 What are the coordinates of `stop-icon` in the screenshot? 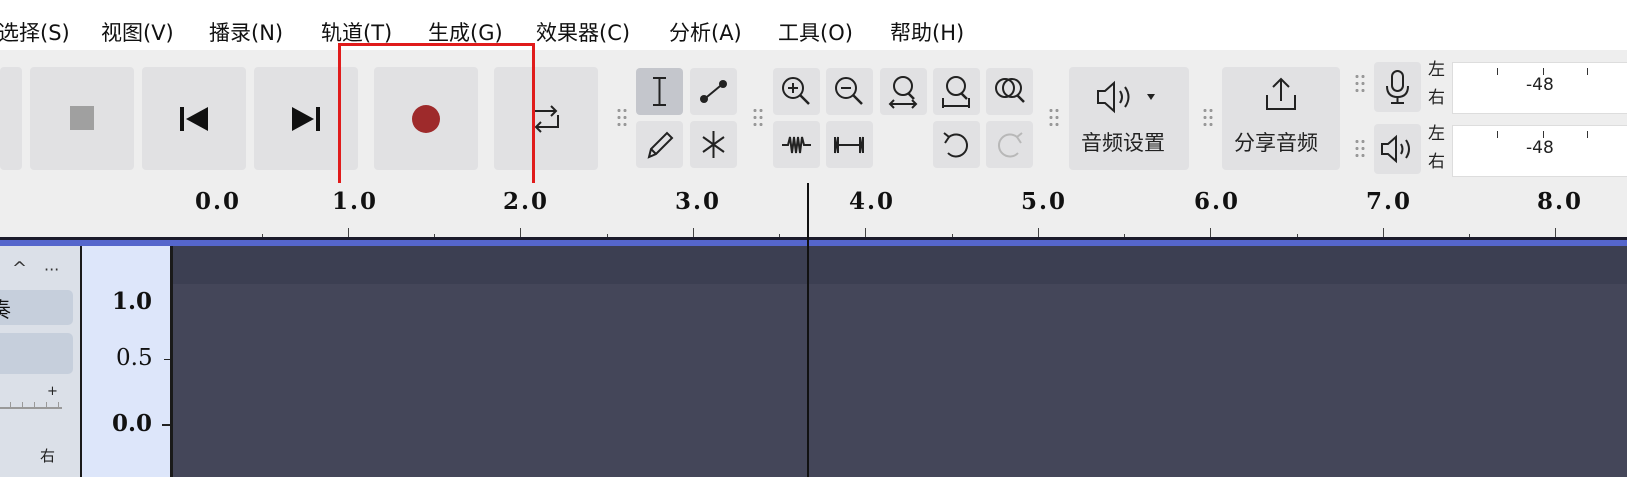 It's located at (82, 118).